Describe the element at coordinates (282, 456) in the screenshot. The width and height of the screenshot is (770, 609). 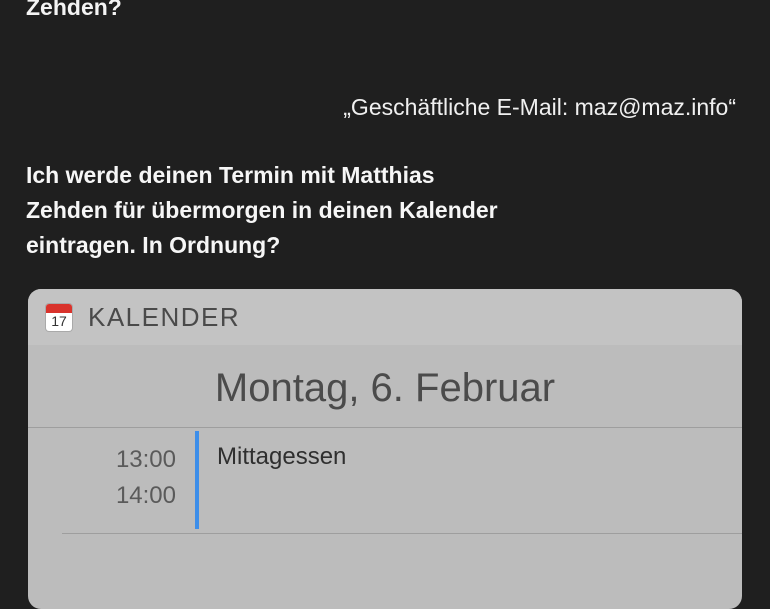
I see `event-title: Mittagessen` at that location.